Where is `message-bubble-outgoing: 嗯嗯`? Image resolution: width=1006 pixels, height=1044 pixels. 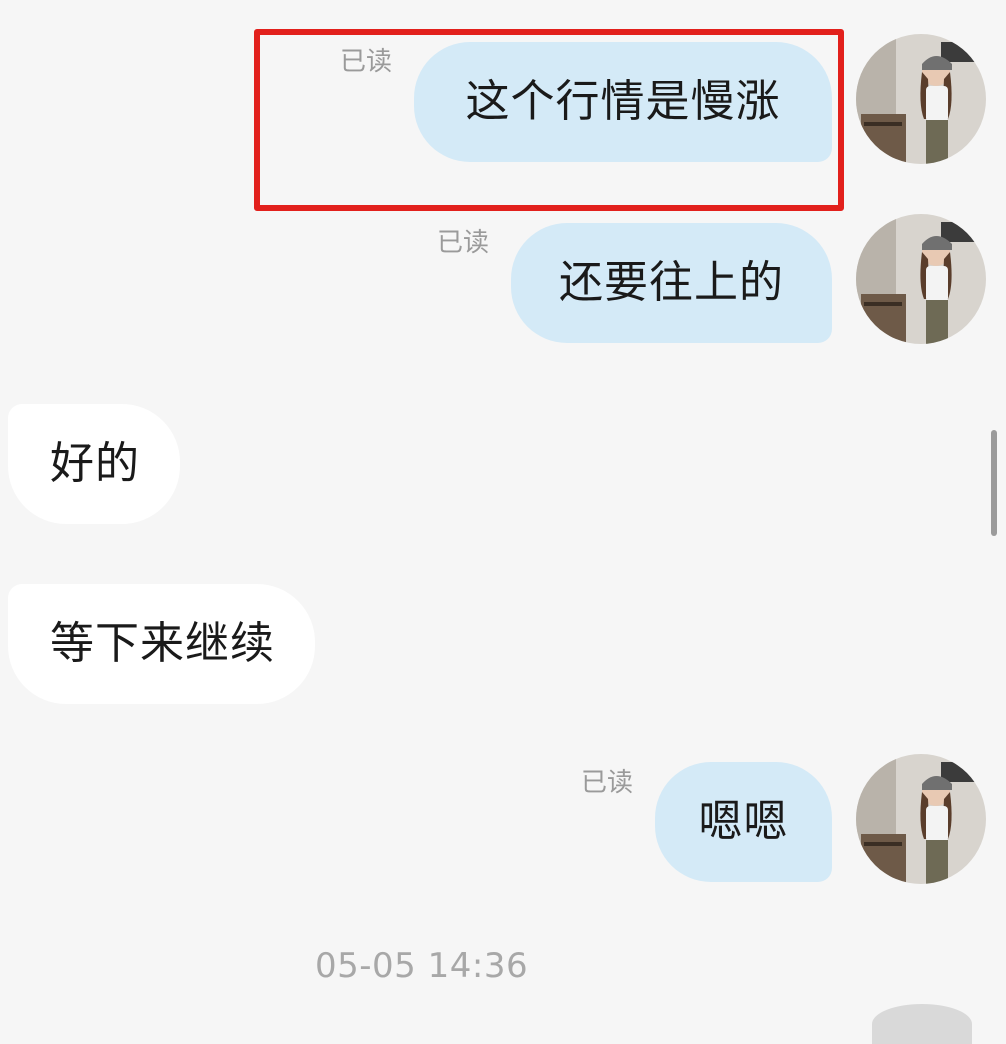
message-bubble-outgoing: 嗯嗯 is located at coordinates (743, 822).